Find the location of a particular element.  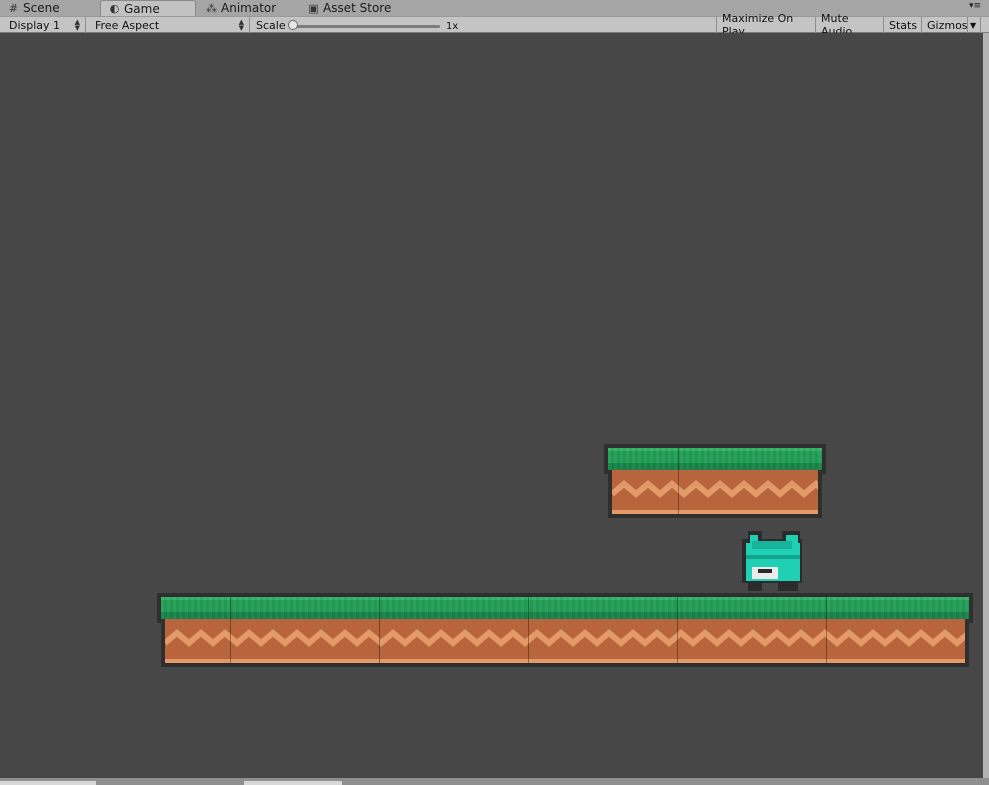

scale-label-text: Scale is located at coordinates (271, 25).